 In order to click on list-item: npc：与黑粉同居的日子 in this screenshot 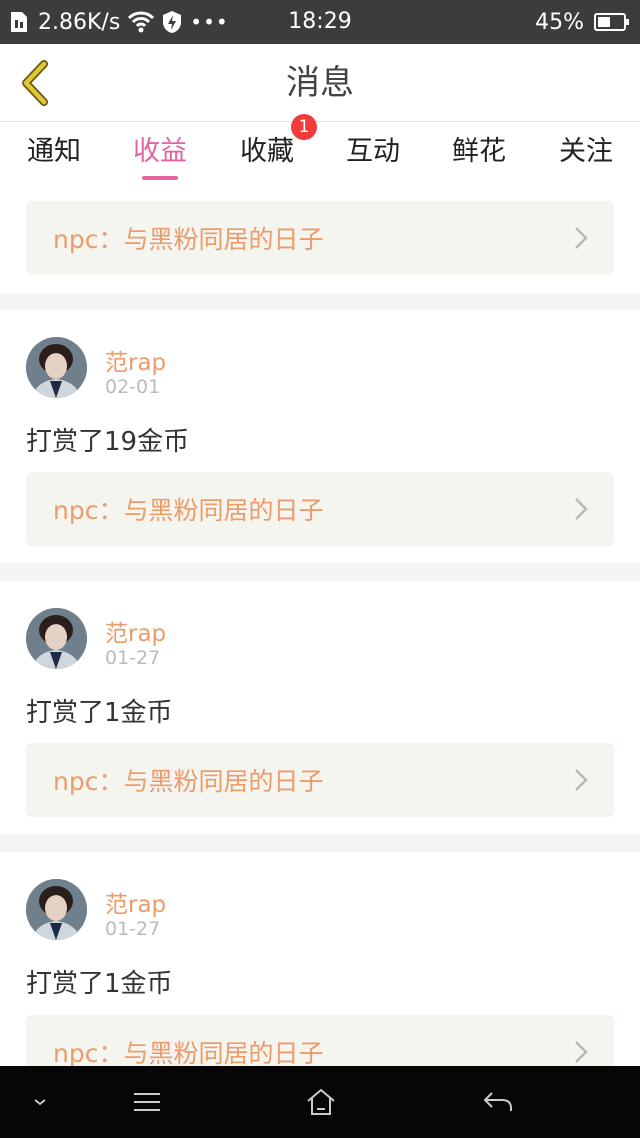, I will do `click(320, 238)`.